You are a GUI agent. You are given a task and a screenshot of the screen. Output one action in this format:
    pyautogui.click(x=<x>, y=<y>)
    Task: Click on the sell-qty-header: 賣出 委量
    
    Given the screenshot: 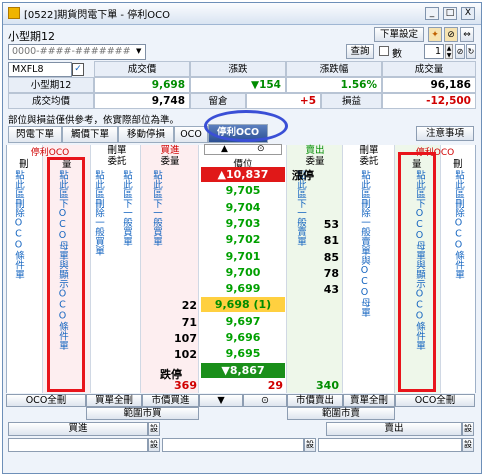 What is the action you would take?
    pyautogui.click(x=315, y=156)
    